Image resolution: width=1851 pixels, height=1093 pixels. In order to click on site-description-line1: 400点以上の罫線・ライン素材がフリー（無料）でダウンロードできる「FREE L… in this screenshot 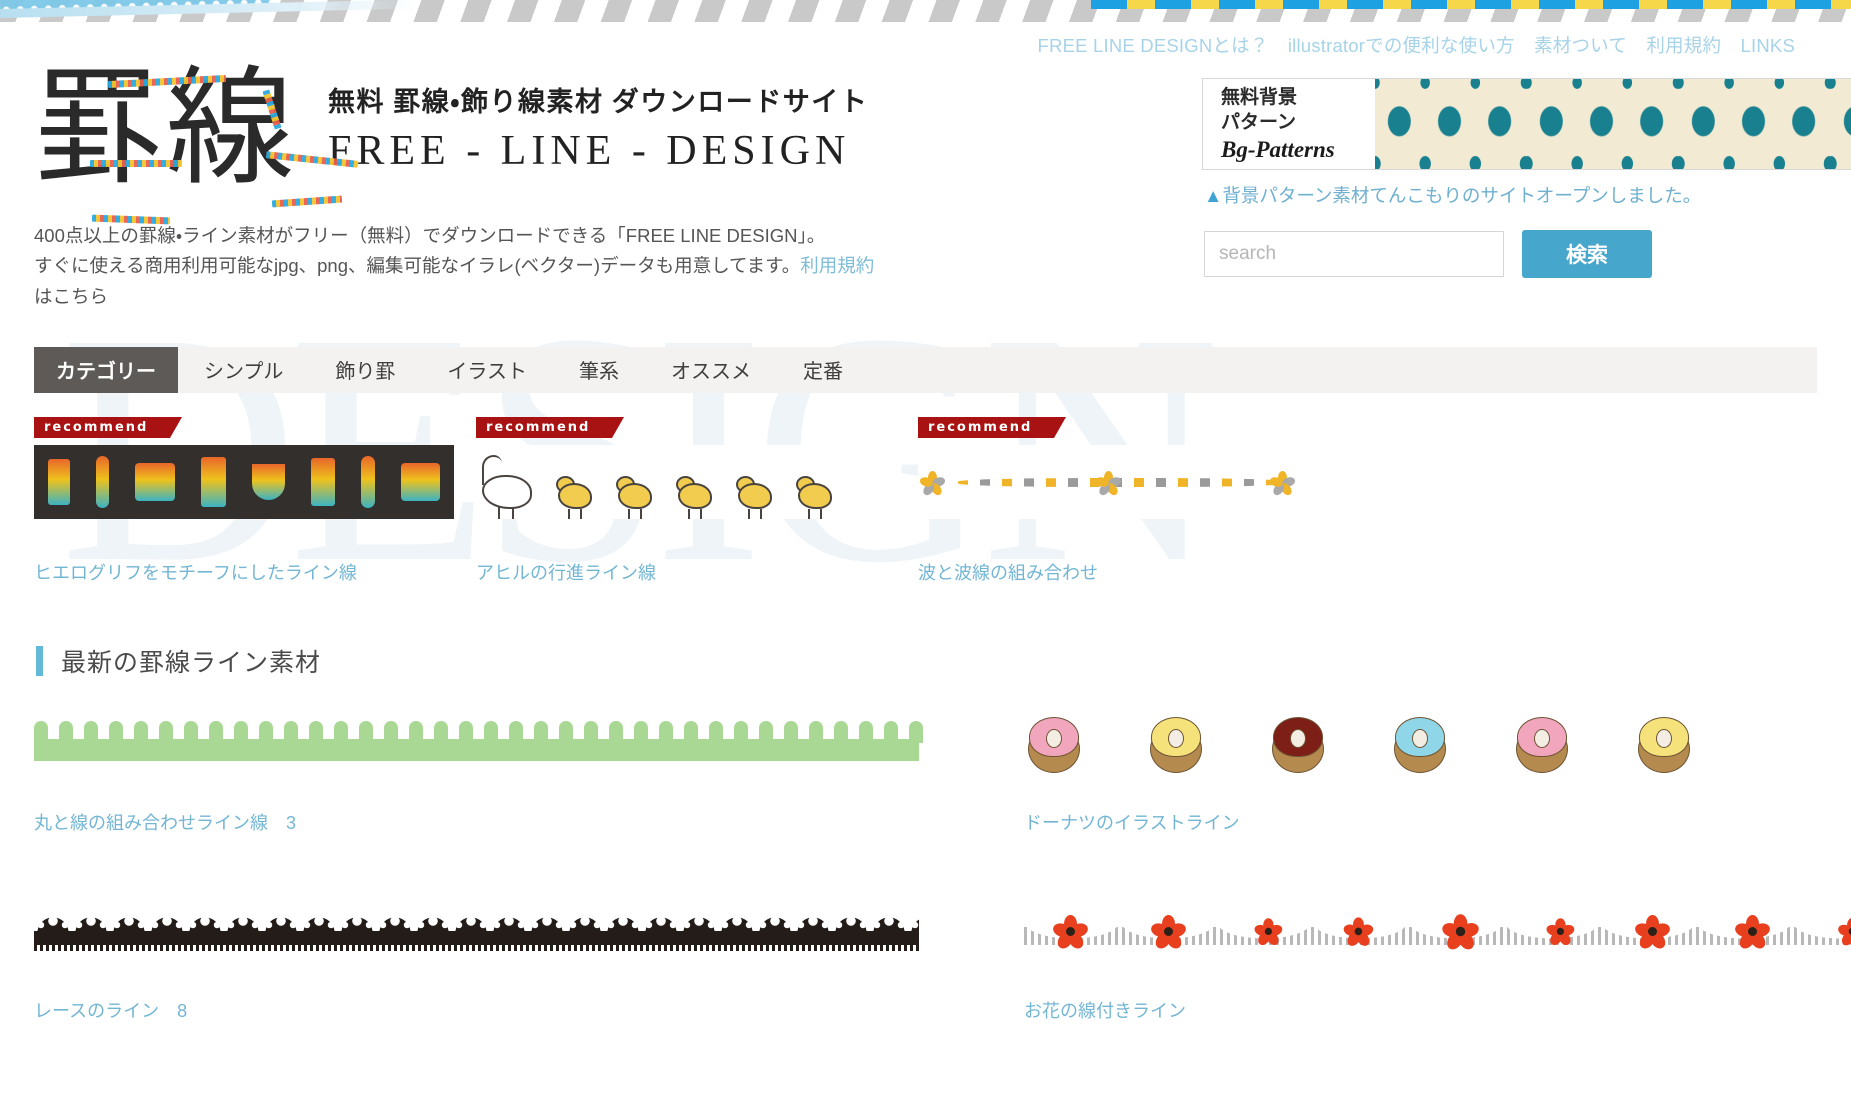, I will do `click(430, 235)`.